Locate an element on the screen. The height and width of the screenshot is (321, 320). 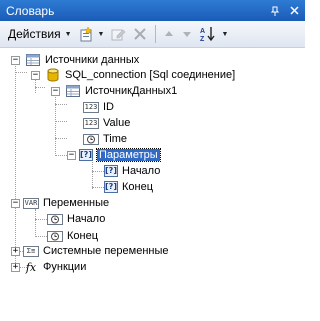
datasources-icon is located at coordinates (33, 60).